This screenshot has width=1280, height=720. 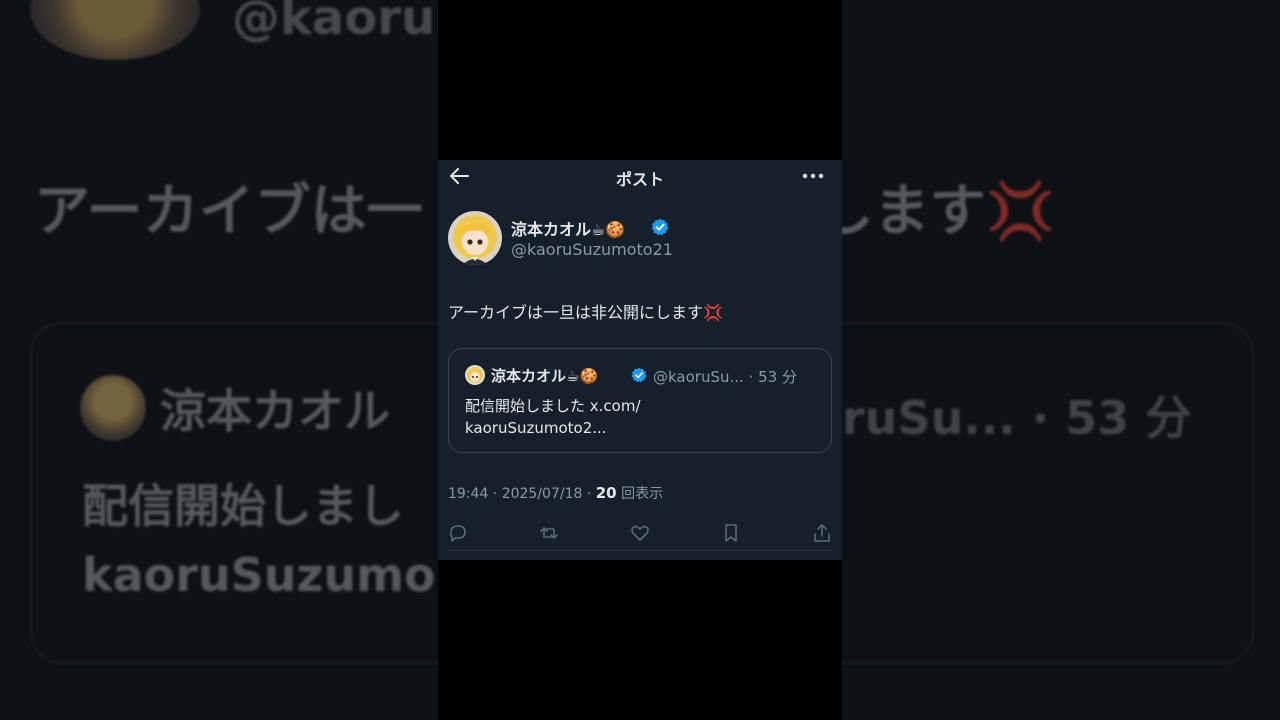 I want to click on background-quote-name: 涼本カオル, so click(x=275, y=411).